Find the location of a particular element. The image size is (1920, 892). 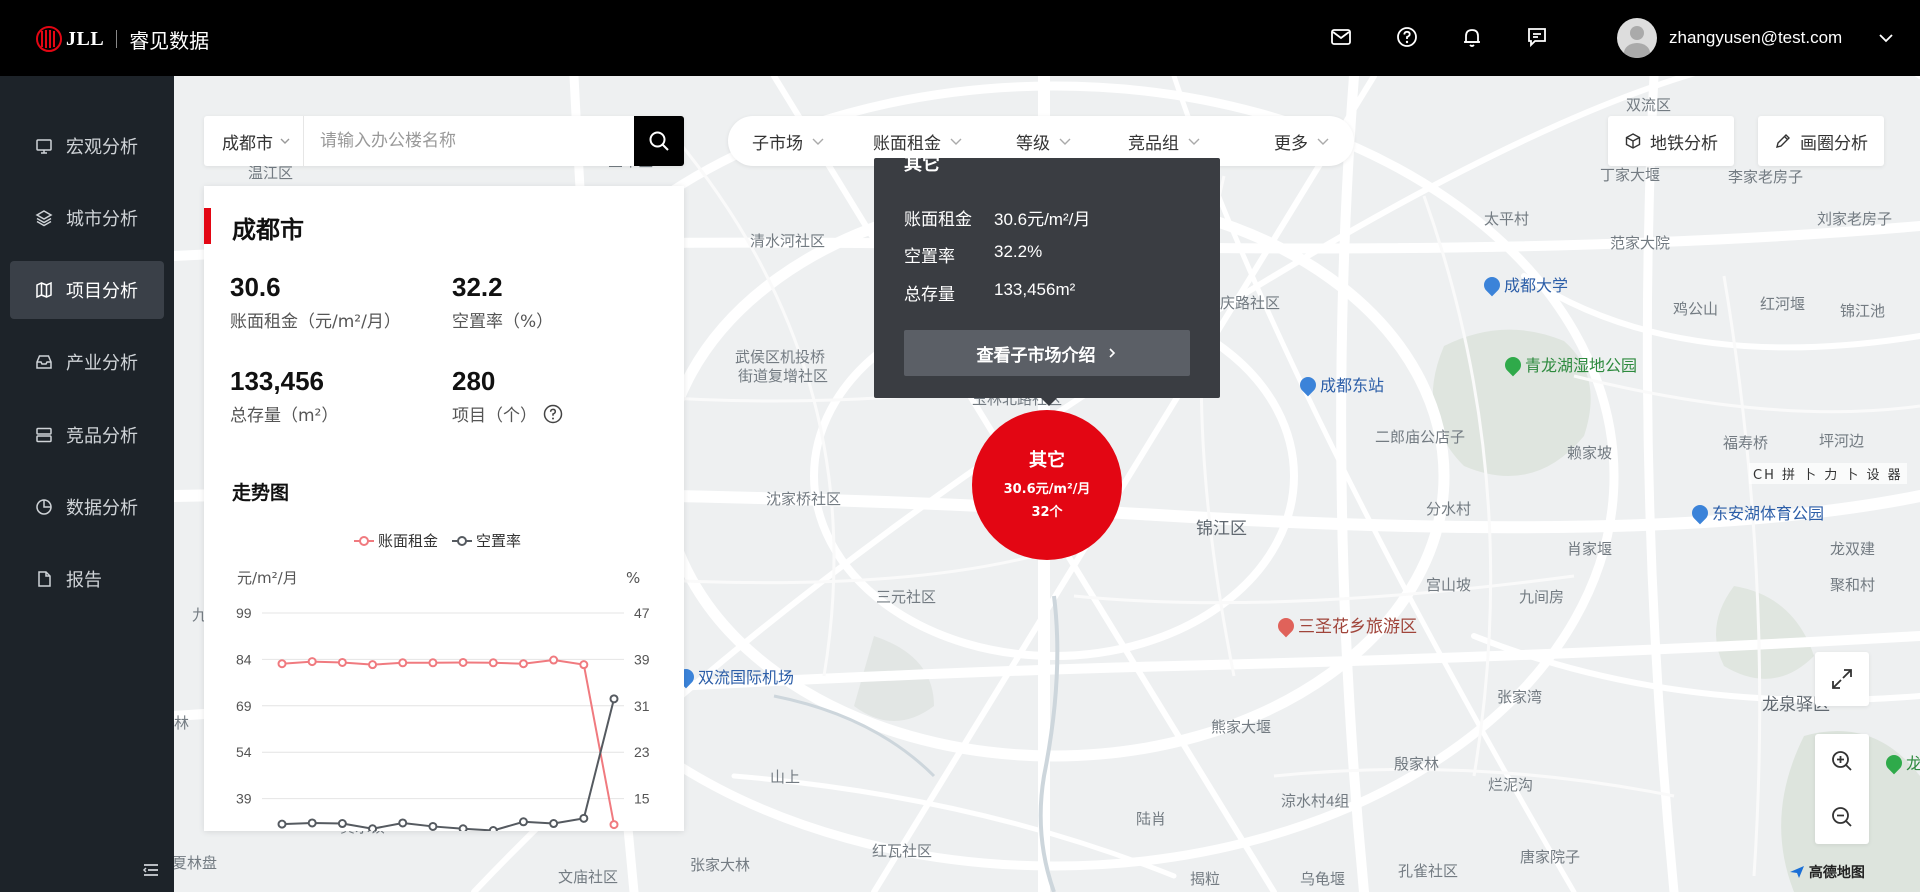

avatar is located at coordinates (1637, 38).